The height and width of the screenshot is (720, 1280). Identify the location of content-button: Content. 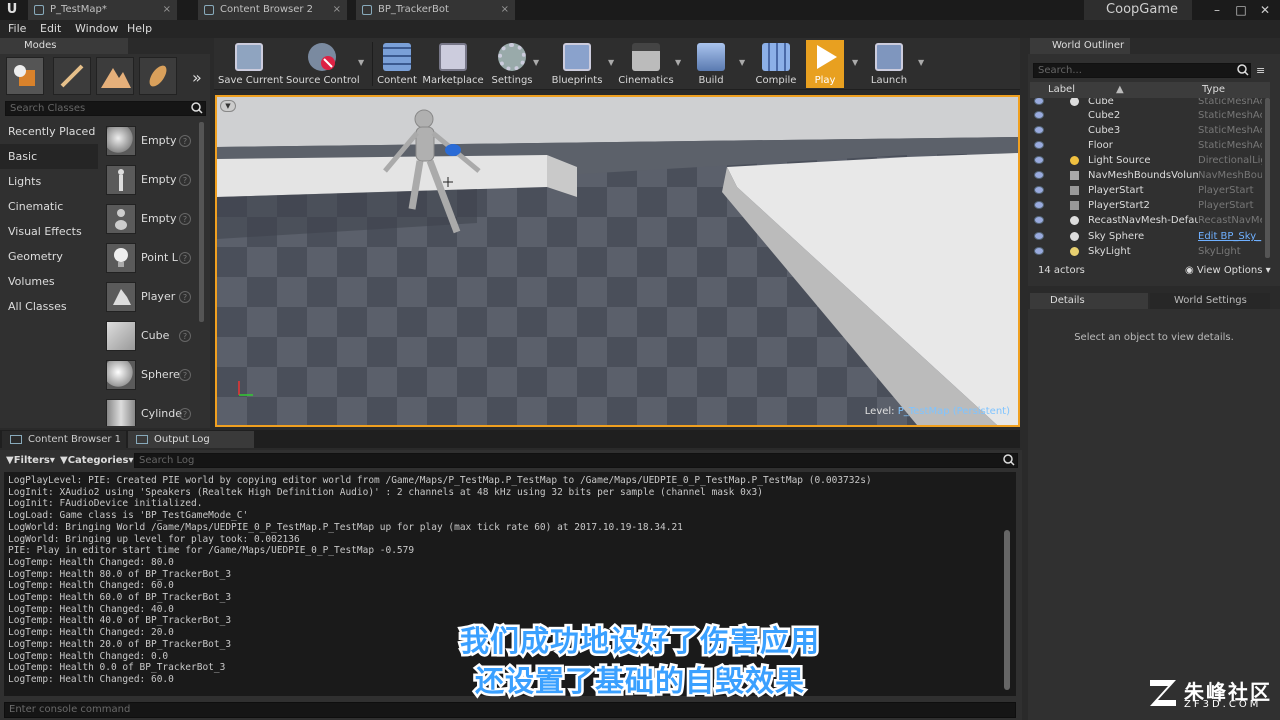
(397, 64).